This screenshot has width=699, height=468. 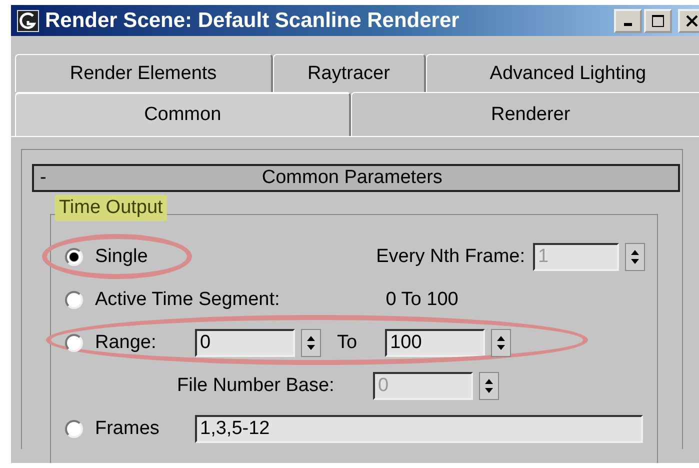 I want to click on rollout-header: - Common Parameters, so click(x=356, y=178).